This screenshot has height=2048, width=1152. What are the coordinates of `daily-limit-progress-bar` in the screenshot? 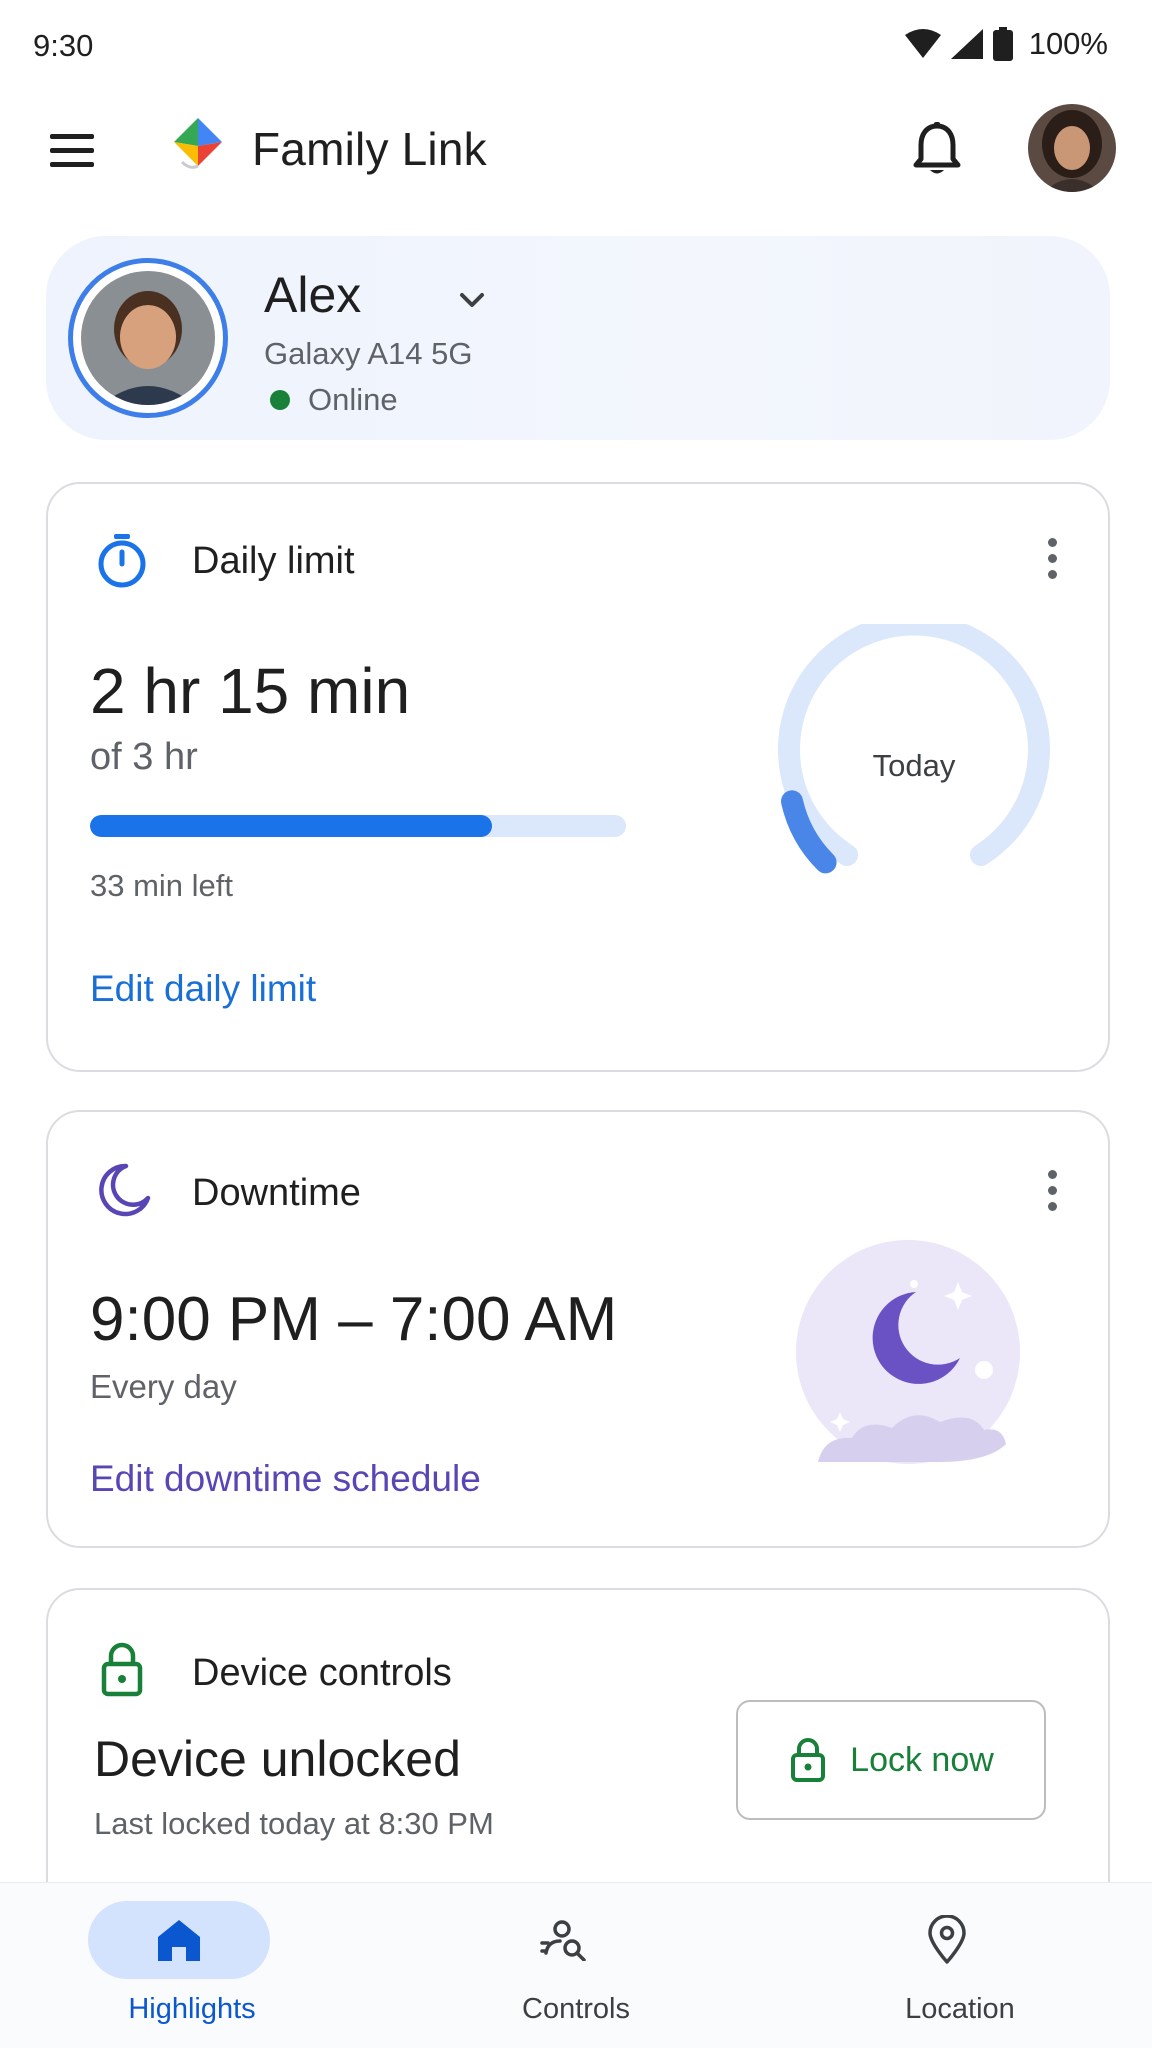 It's located at (358, 826).